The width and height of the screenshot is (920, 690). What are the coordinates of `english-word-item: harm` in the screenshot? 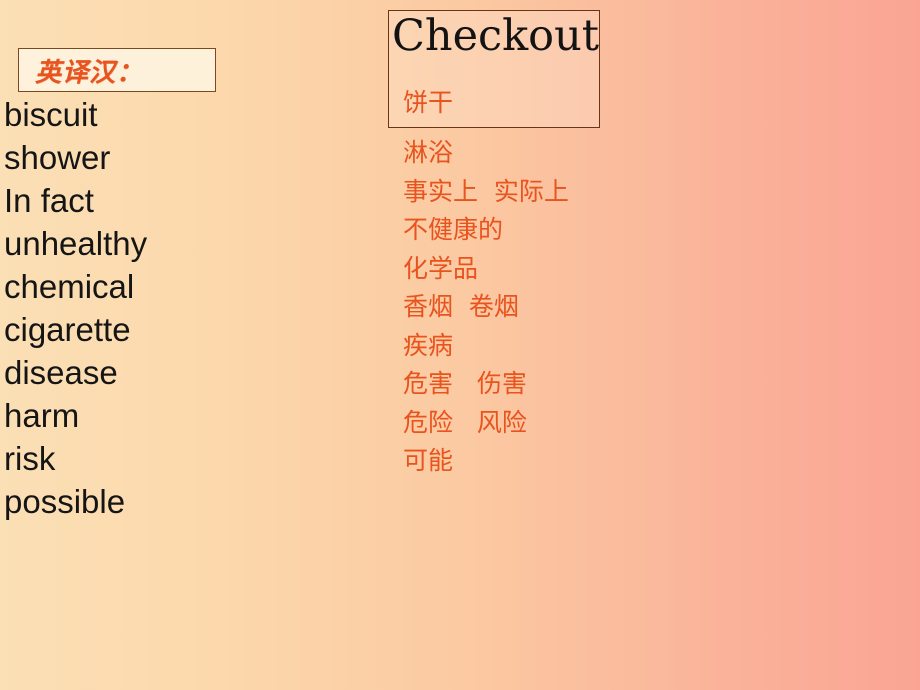 It's located at (42, 415).